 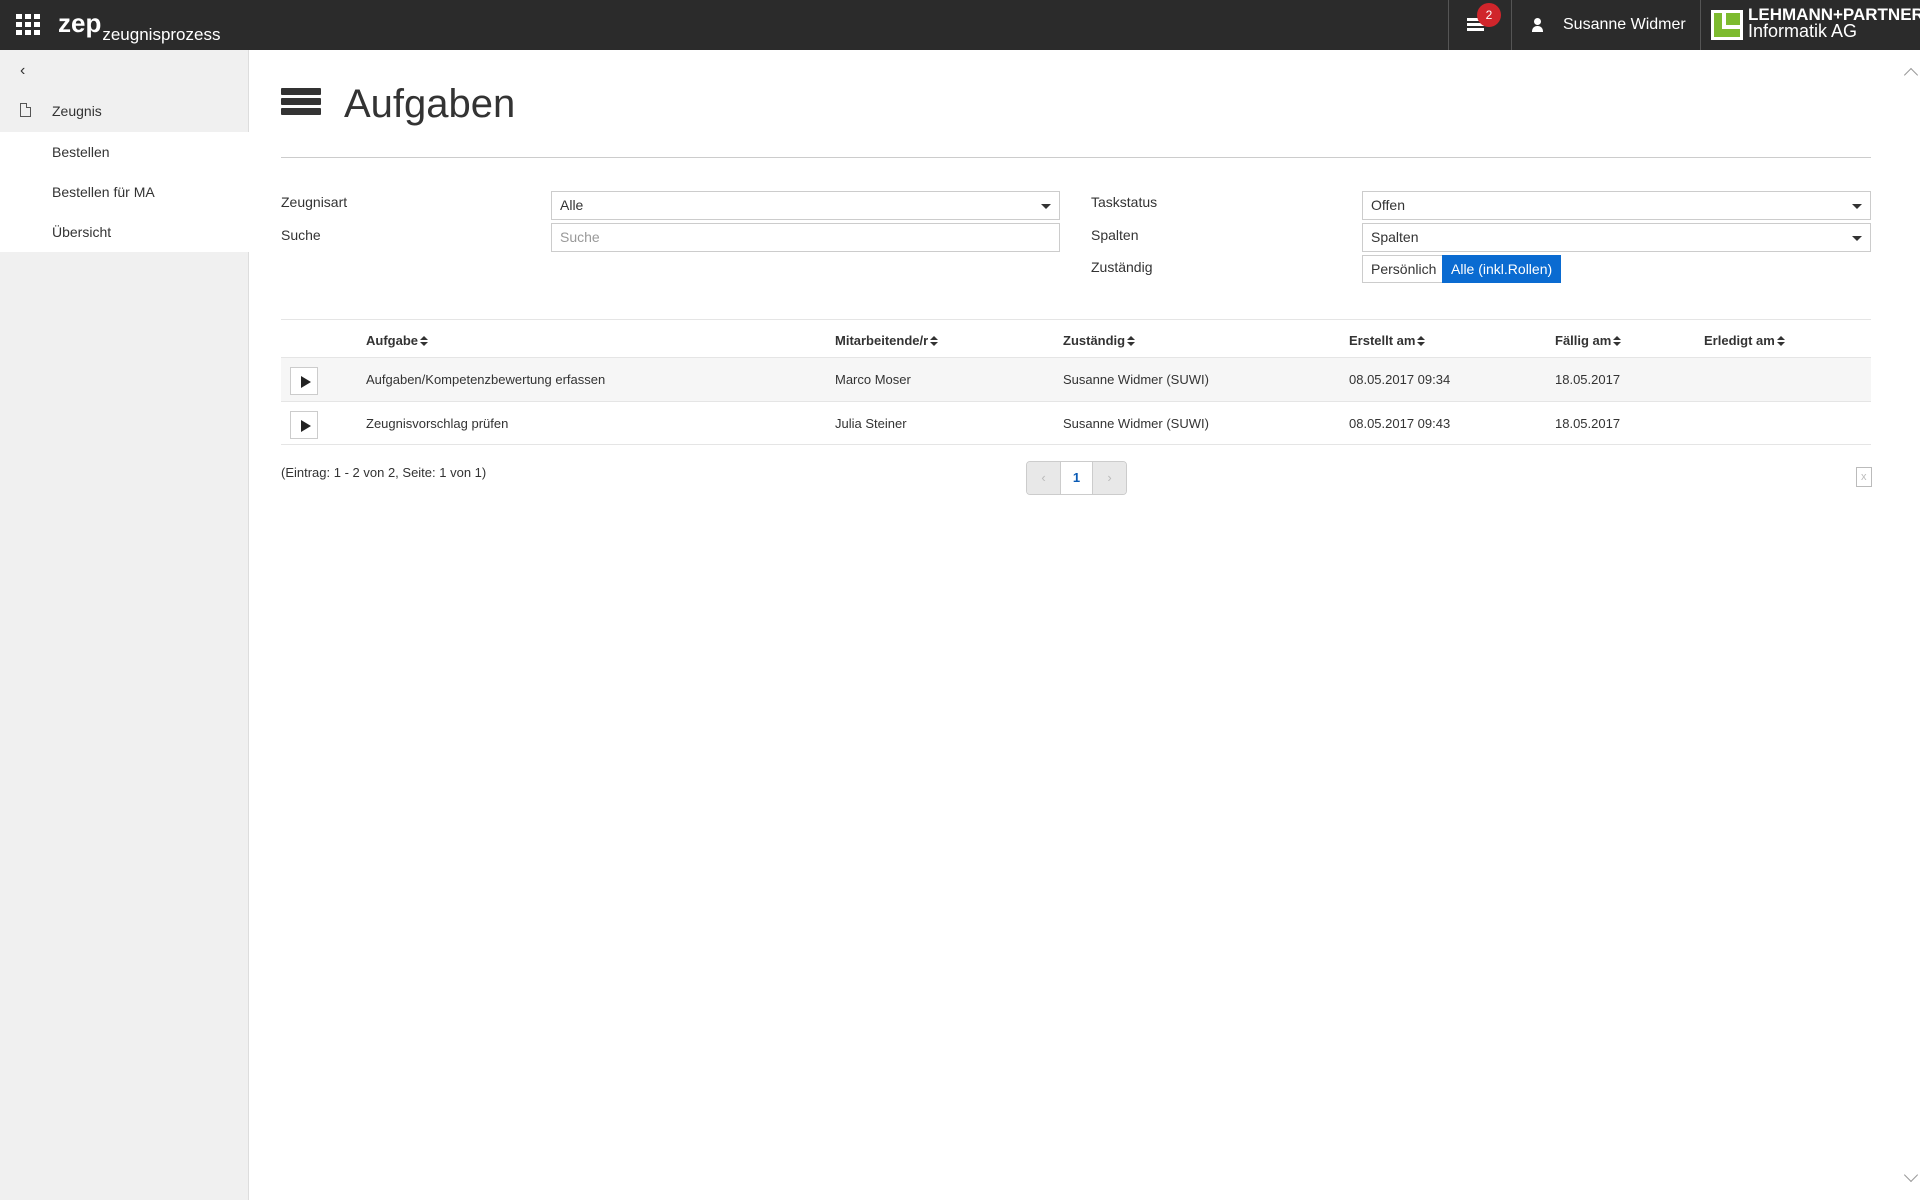 I want to click on document-icon, so click(x=25, y=110).